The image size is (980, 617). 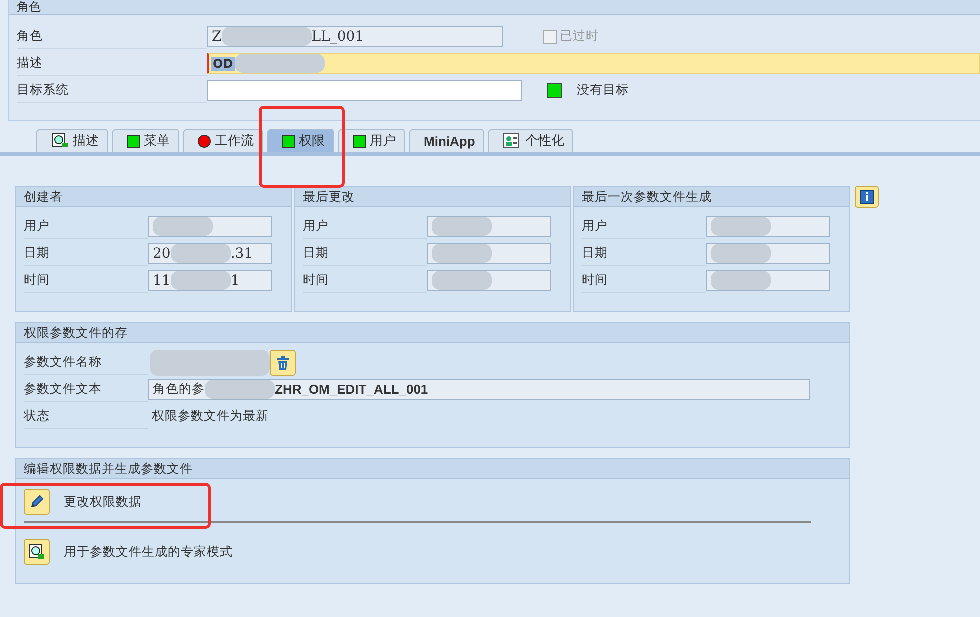 What do you see at coordinates (446, 140) in the screenshot?
I see `tab: MiniApp` at bounding box center [446, 140].